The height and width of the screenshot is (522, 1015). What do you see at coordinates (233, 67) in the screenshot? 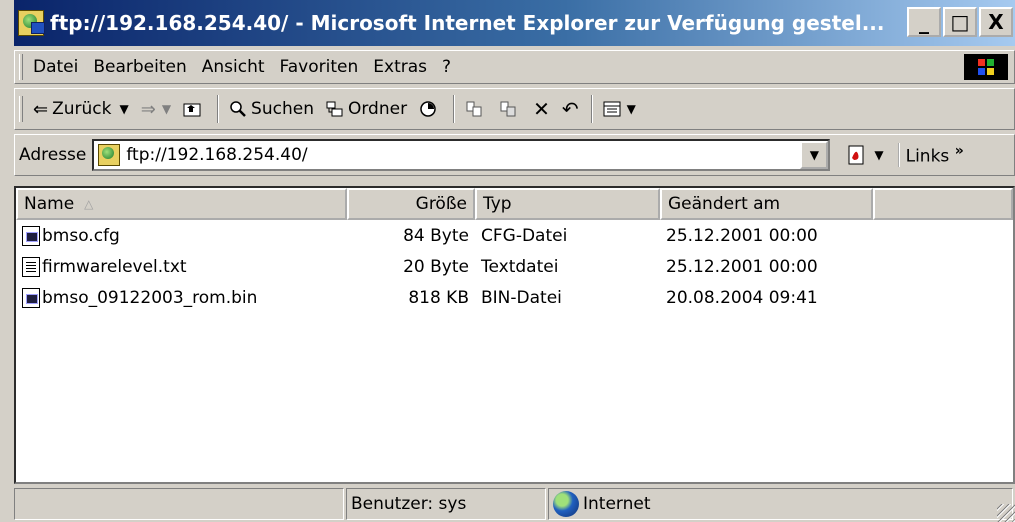
I see `menu-ansicht: Ansicht` at bounding box center [233, 67].